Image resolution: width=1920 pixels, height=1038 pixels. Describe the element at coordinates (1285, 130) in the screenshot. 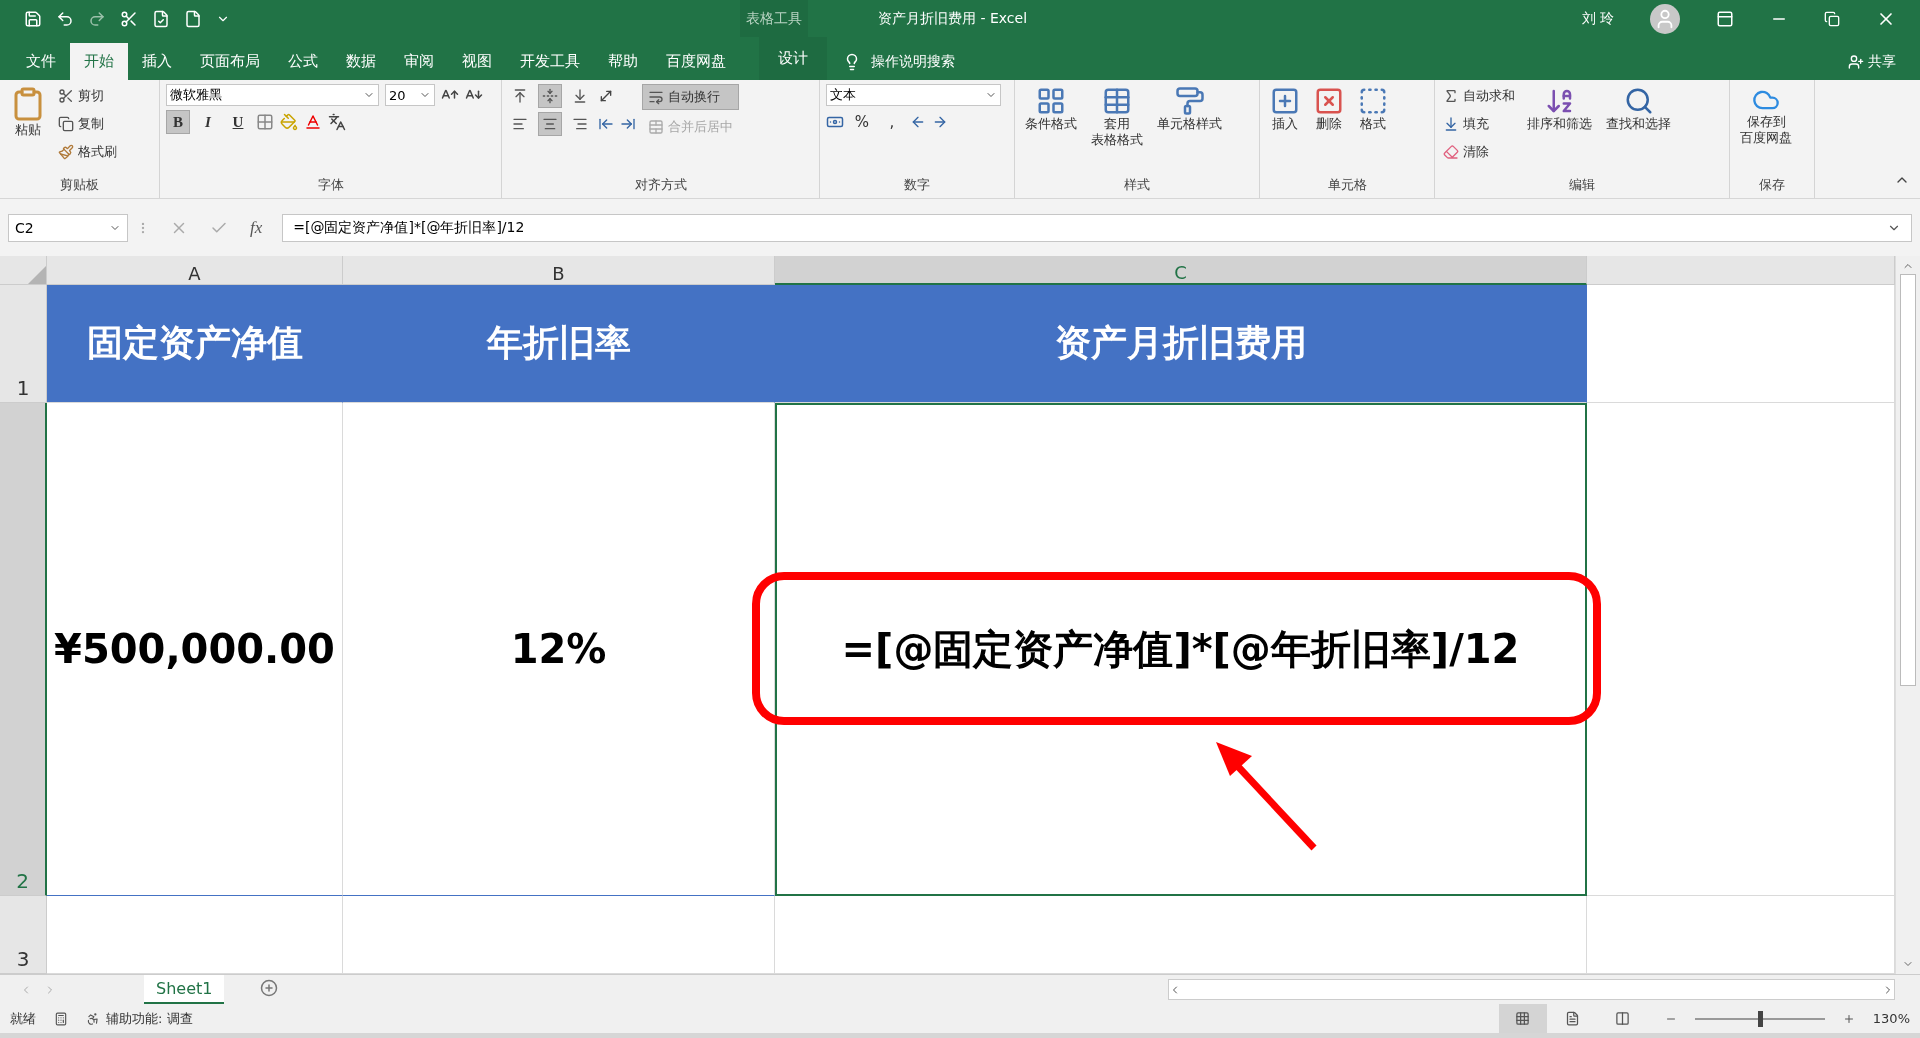

I see `cells-button: 插入` at that location.